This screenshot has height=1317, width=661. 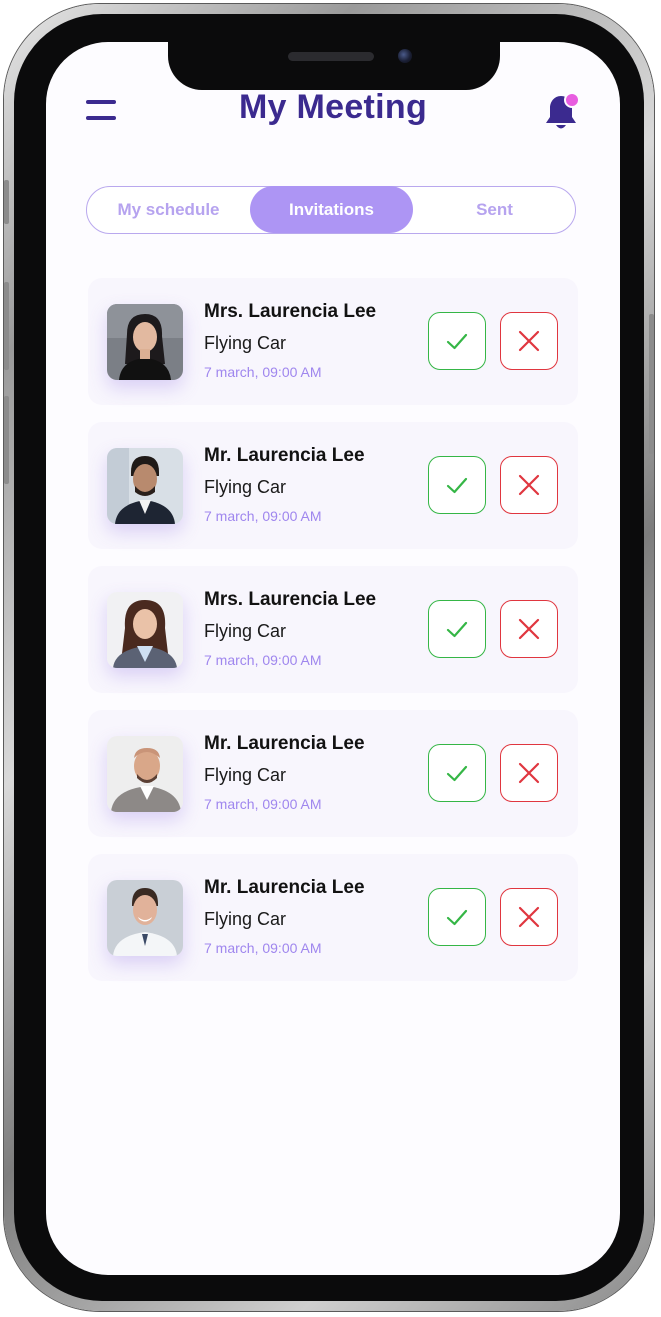 What do you see at coordinates (405, 56) in the screenshot?
I see `front-camera-icon` at bounding box center [405, 56].